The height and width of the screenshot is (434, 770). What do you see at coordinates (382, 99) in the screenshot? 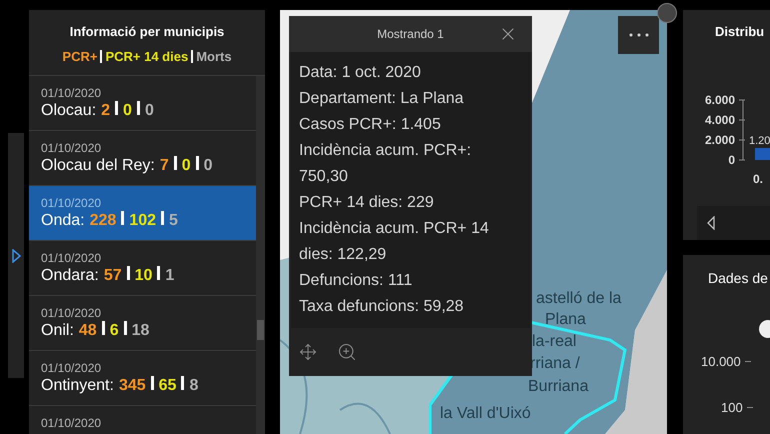
I see `popup-field-text: Departament: La Plana` at bounding box center [382, 99].